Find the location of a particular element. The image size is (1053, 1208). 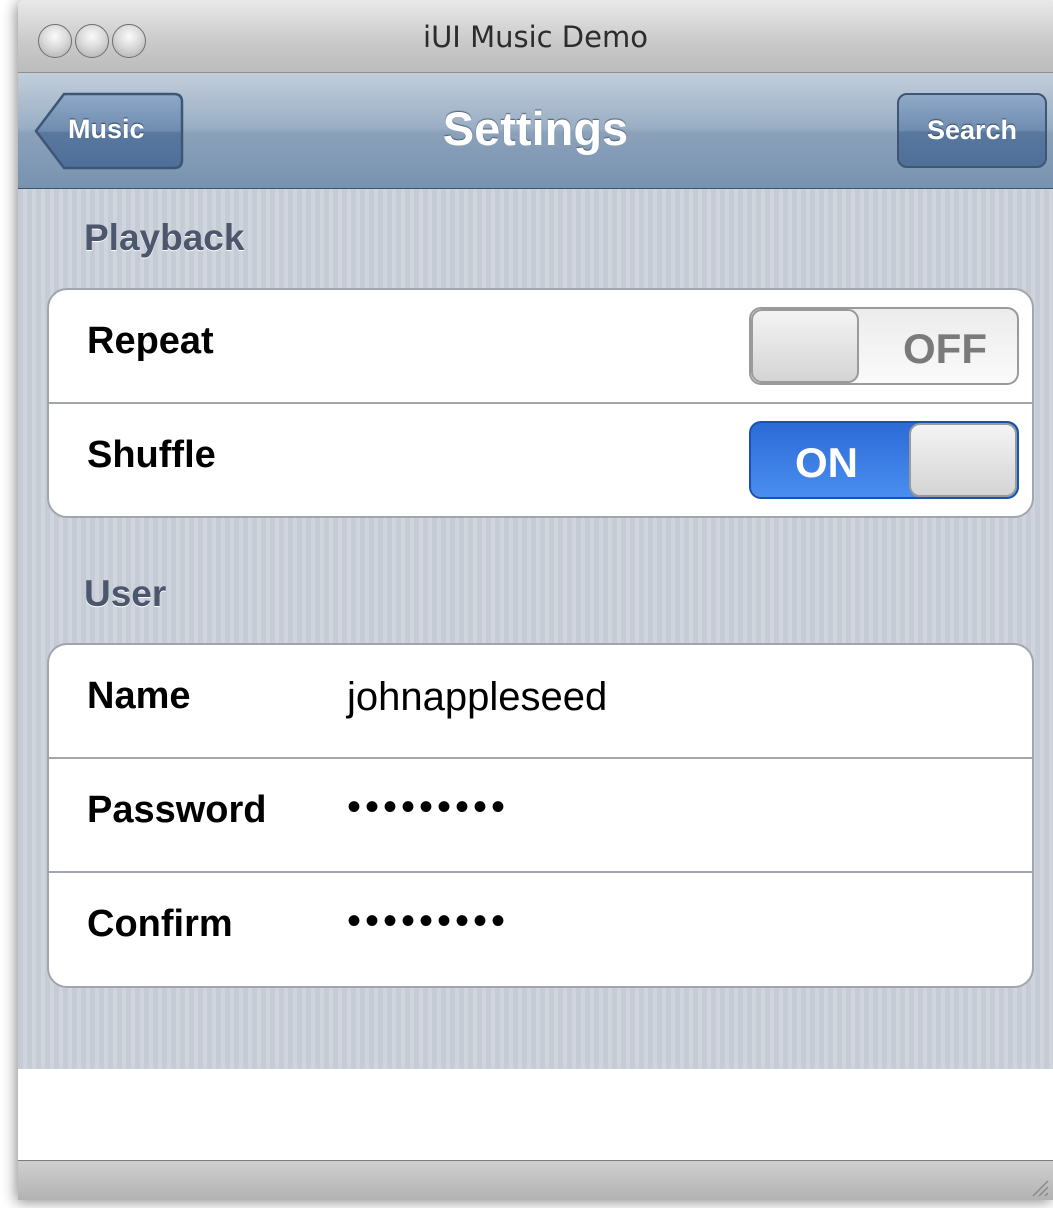

nav-toolbar: Music Settings Search is located at coordinates (535, 131).